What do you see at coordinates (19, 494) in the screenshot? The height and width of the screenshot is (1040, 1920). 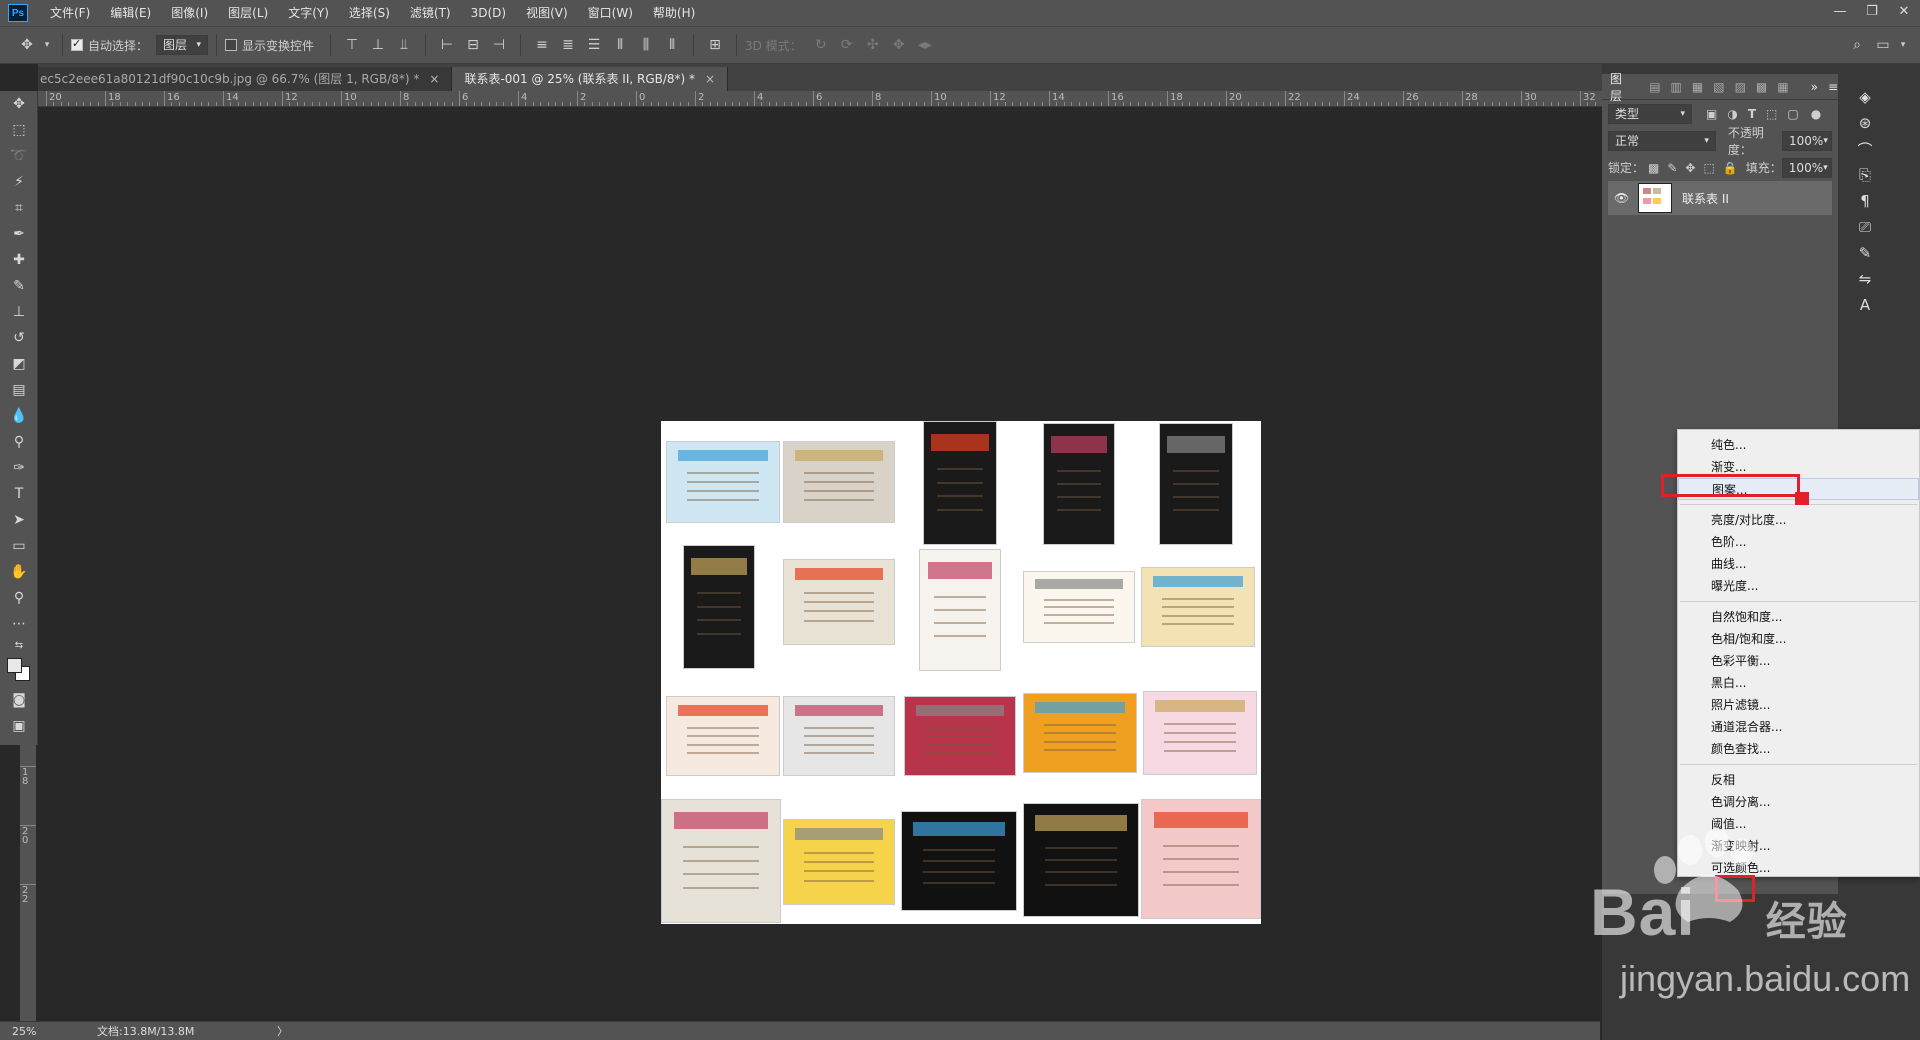 I see `type-tool-icon: T` at bounding box center [19, 494].